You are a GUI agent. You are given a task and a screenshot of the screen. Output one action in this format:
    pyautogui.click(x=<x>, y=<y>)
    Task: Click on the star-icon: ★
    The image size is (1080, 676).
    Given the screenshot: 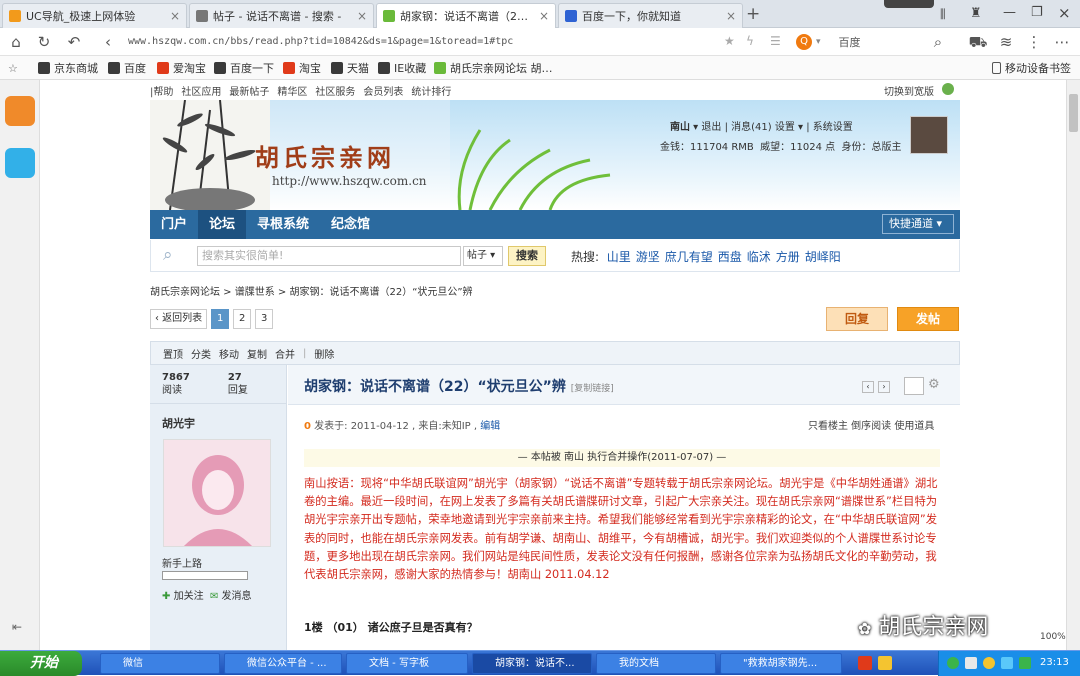 What is the action you would take?
    pyautogui.click(x=729, y=41)
    